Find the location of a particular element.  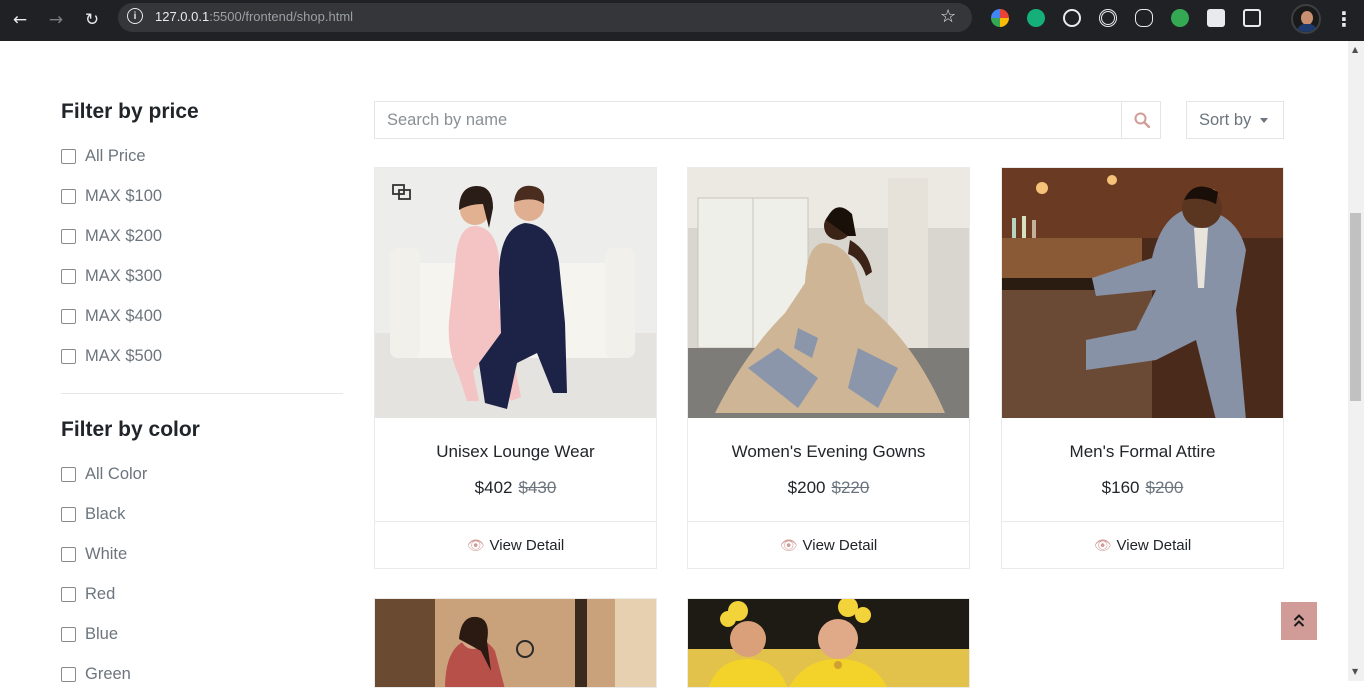

product-name: Men's Formal Attire is located at coordinates (1142, 452).